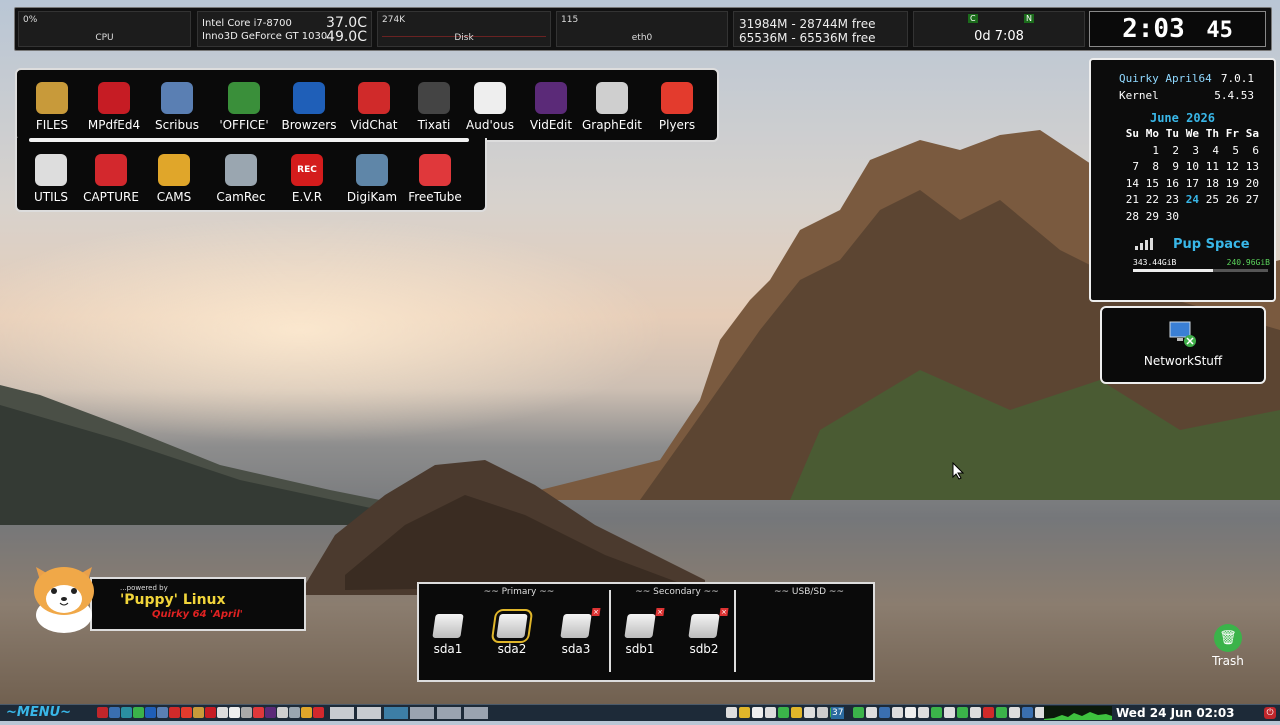 This screenshot has width=1280, height=725. Describe the element at coordinates (641, 632) in the screenshot. I see `drive-sdb1: × sdb1` at that location.